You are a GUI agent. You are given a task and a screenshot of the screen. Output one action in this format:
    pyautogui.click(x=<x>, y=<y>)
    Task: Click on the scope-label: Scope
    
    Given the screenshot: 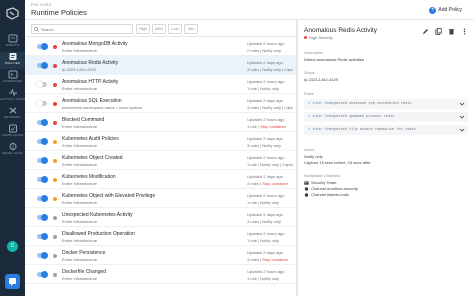 What is the action you would take?
    pyautogui.click(x=309, y=73)
    